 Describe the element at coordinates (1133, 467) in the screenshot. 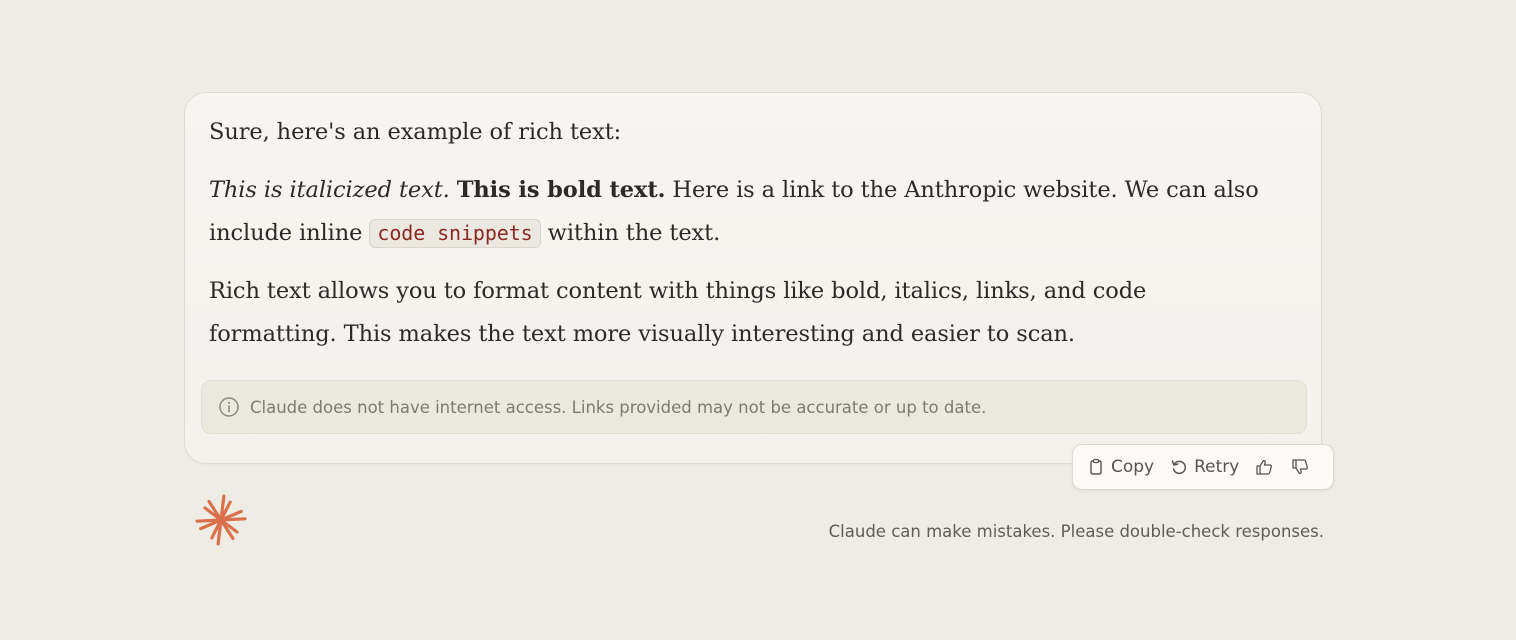

I see `copy-label: Copy` at that location.